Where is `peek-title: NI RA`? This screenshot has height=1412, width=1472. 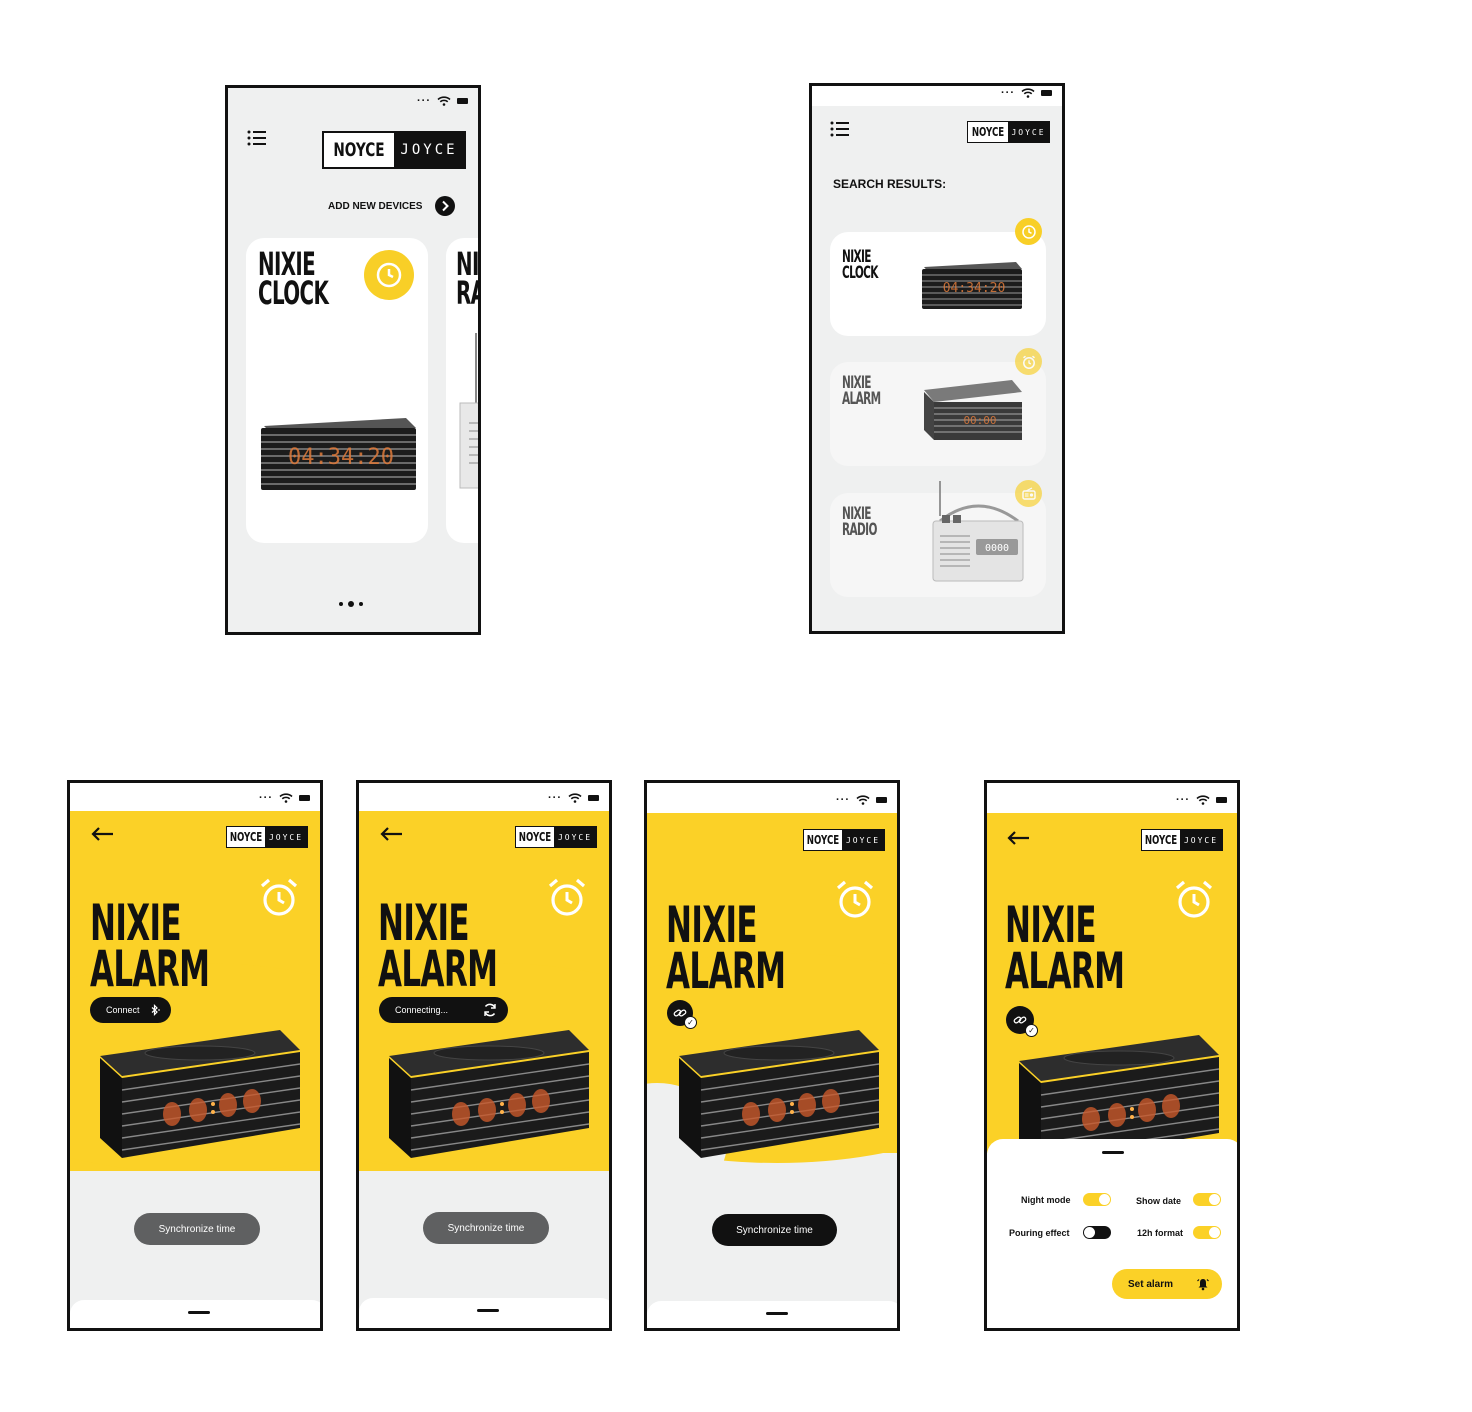 peek-title: NI RA is located at coordinates (467, 279).